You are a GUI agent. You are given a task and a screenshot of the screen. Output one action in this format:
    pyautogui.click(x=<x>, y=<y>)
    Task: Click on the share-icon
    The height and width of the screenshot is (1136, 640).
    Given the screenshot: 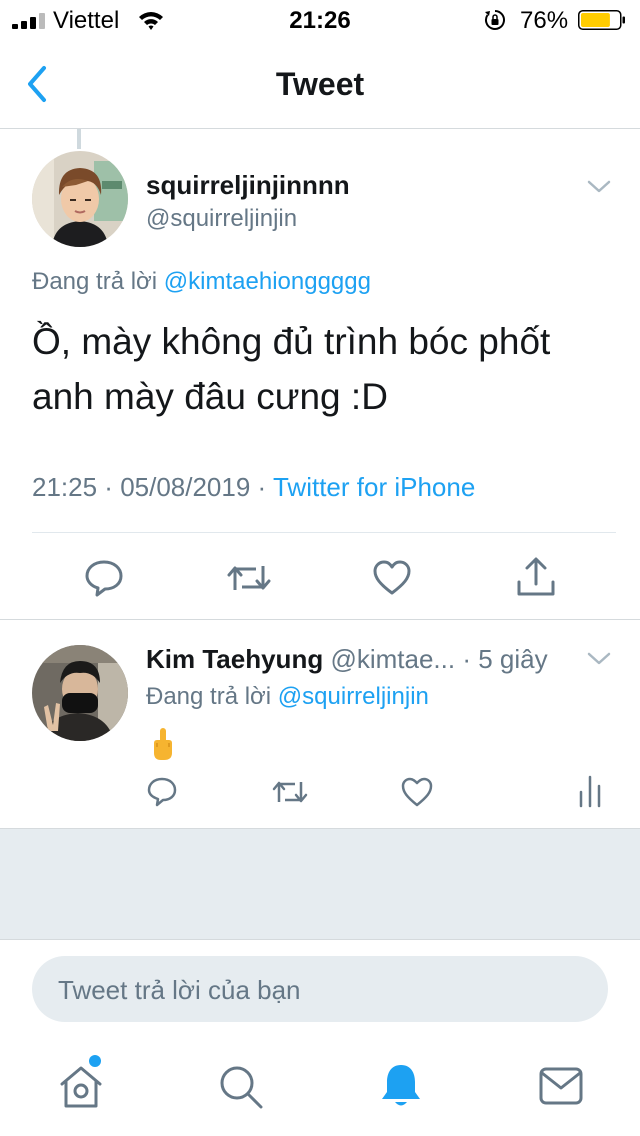 What is the action you would take?
    pyautogui.click(x=536, y=577)
    